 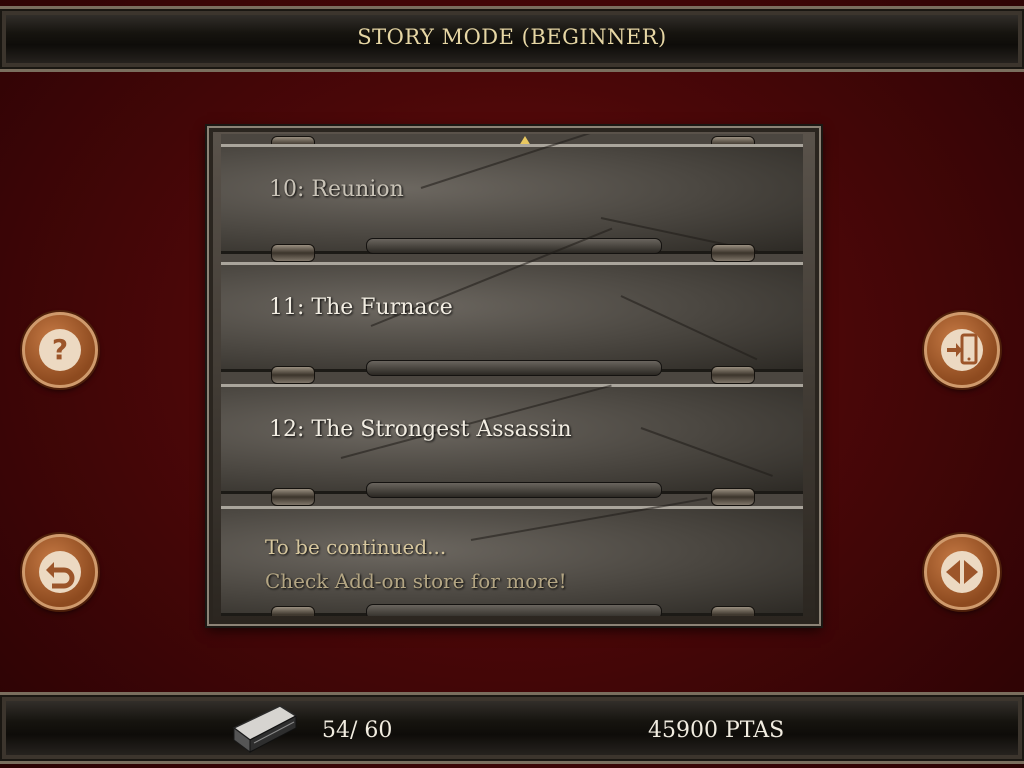 I want to click on progress-count: 54/ 60, so click(x=357, y=730).